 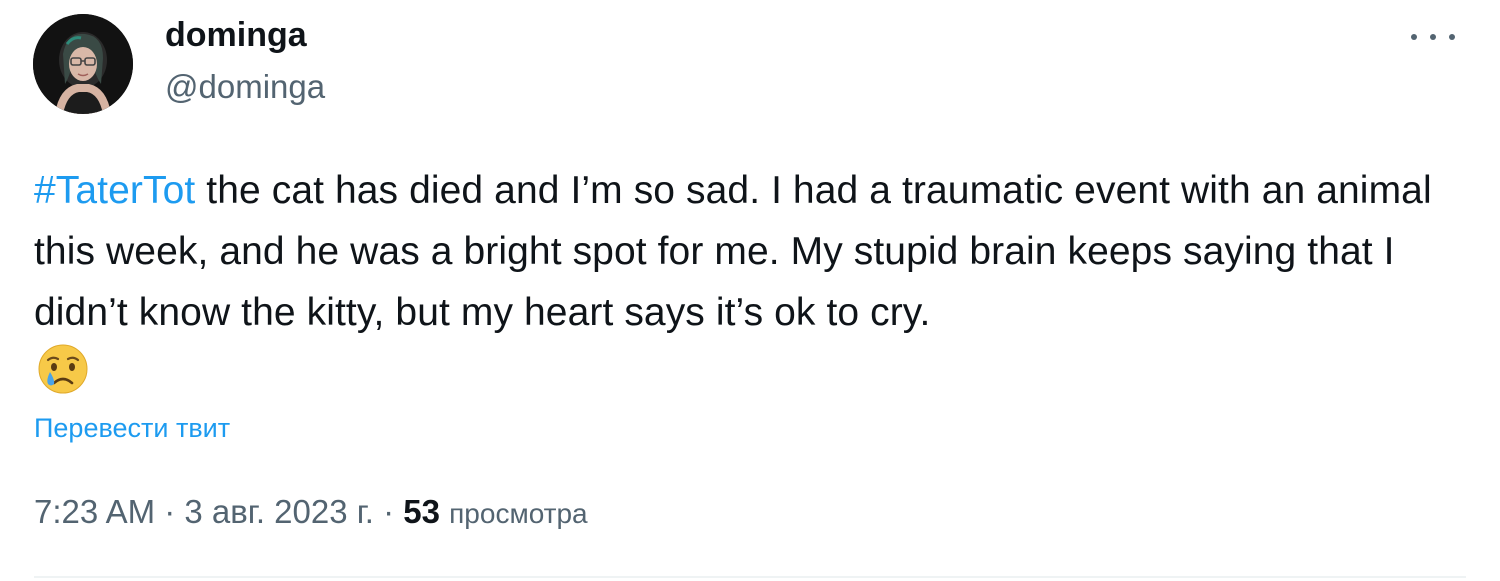 I want to click on avatar-image, so click(x=83, y=64).